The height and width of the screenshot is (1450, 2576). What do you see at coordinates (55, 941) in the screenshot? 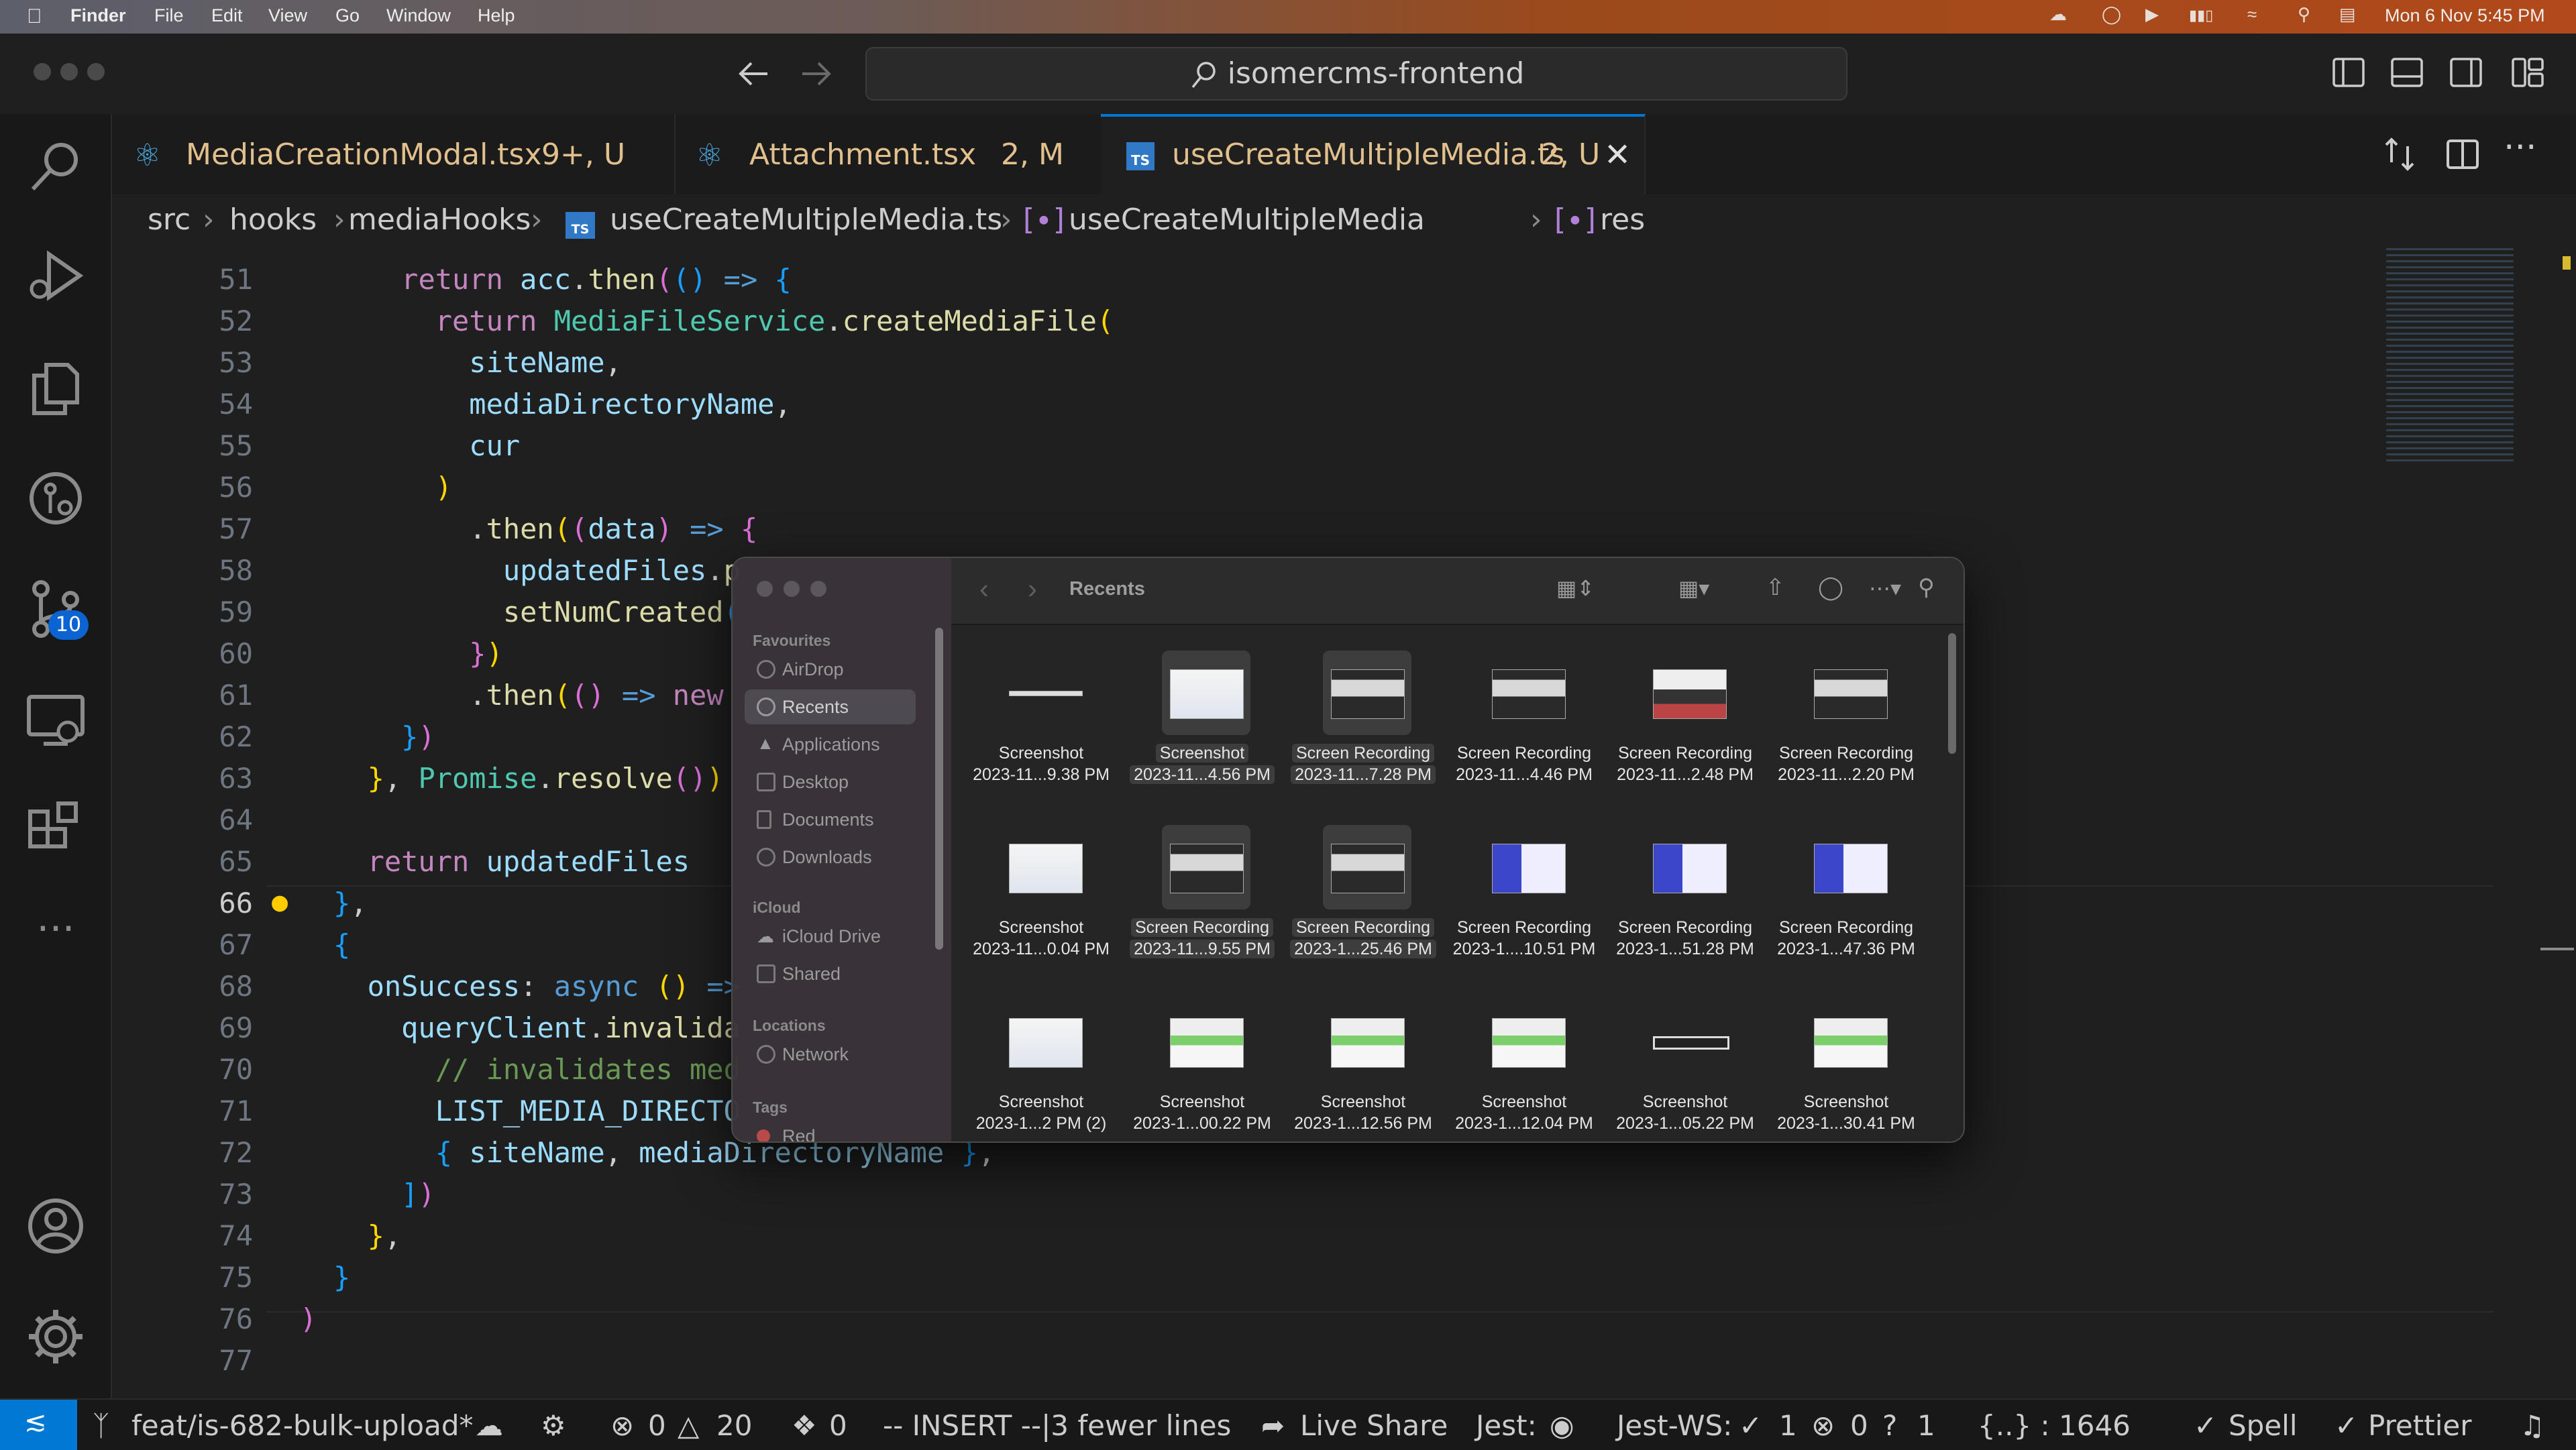
I see `more-views-icon: ···` at bounding box center [55, 941].